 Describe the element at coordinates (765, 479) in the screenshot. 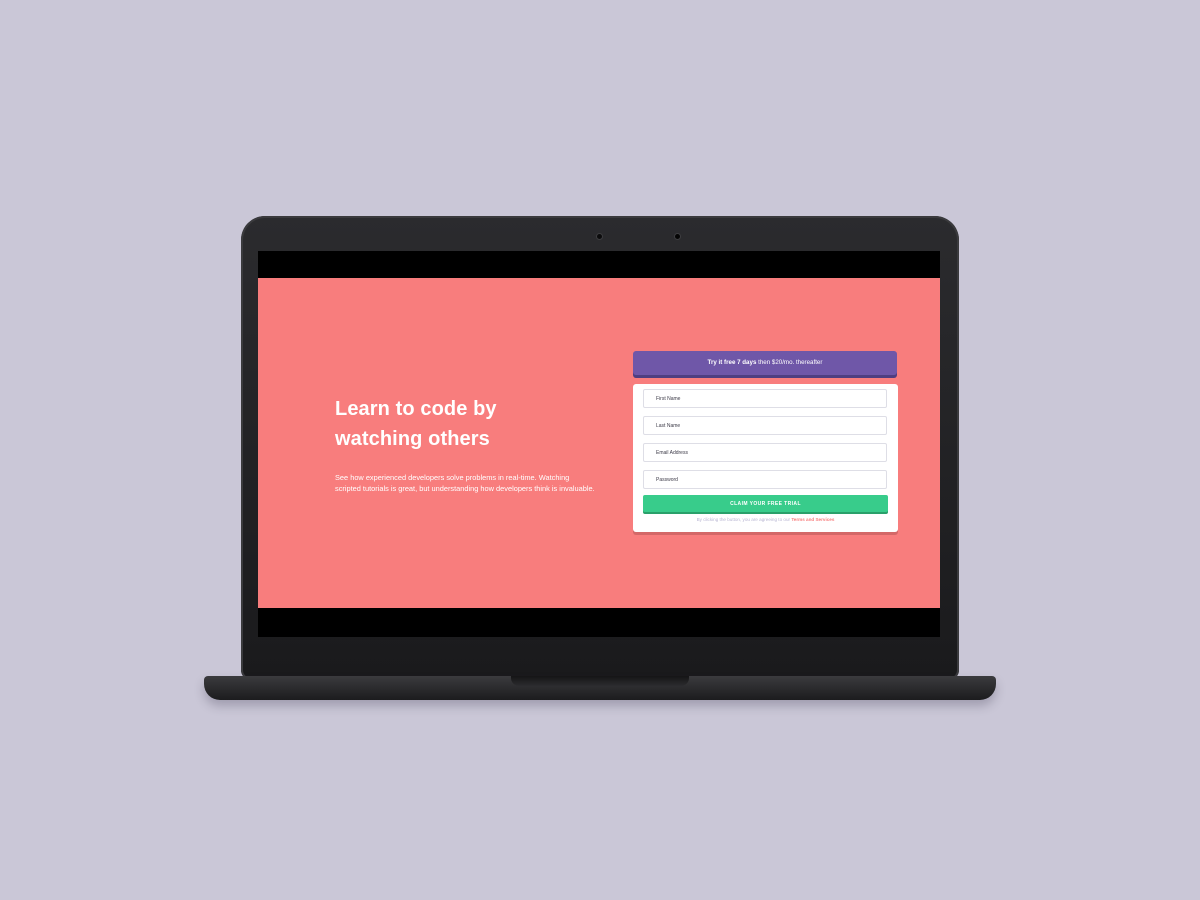

I see `password-input` at that location.